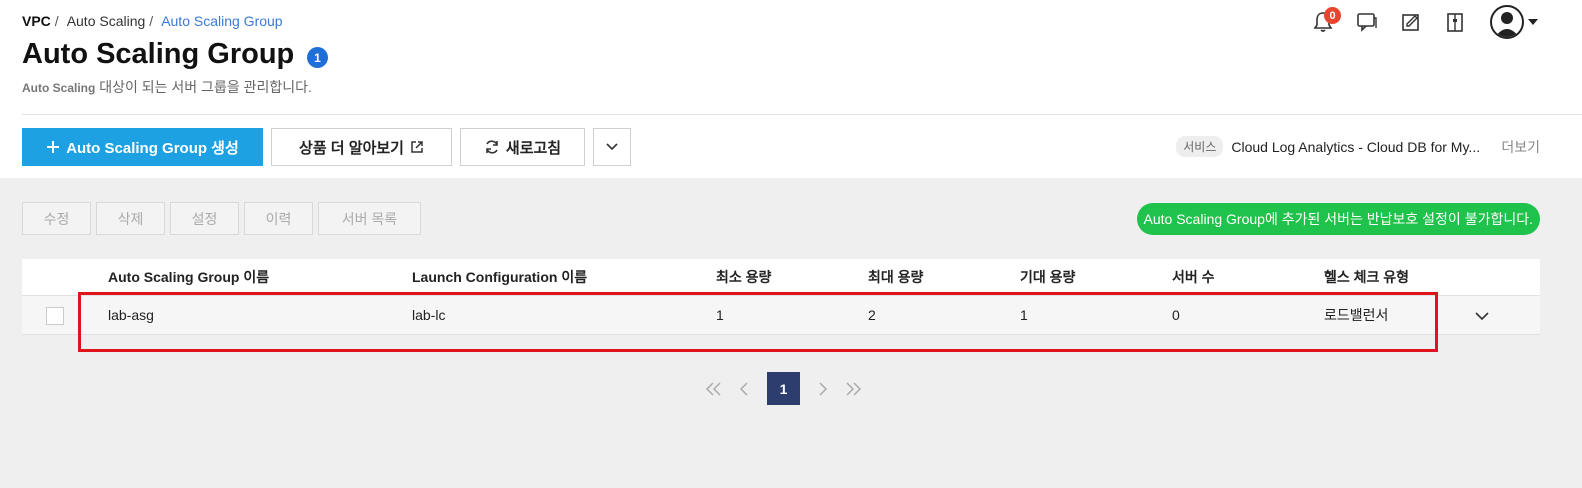 The image size is (1582, 488). Describe the element at coordinates (278, 218) in the screenshot. I see `history-button: 이력` at that location.